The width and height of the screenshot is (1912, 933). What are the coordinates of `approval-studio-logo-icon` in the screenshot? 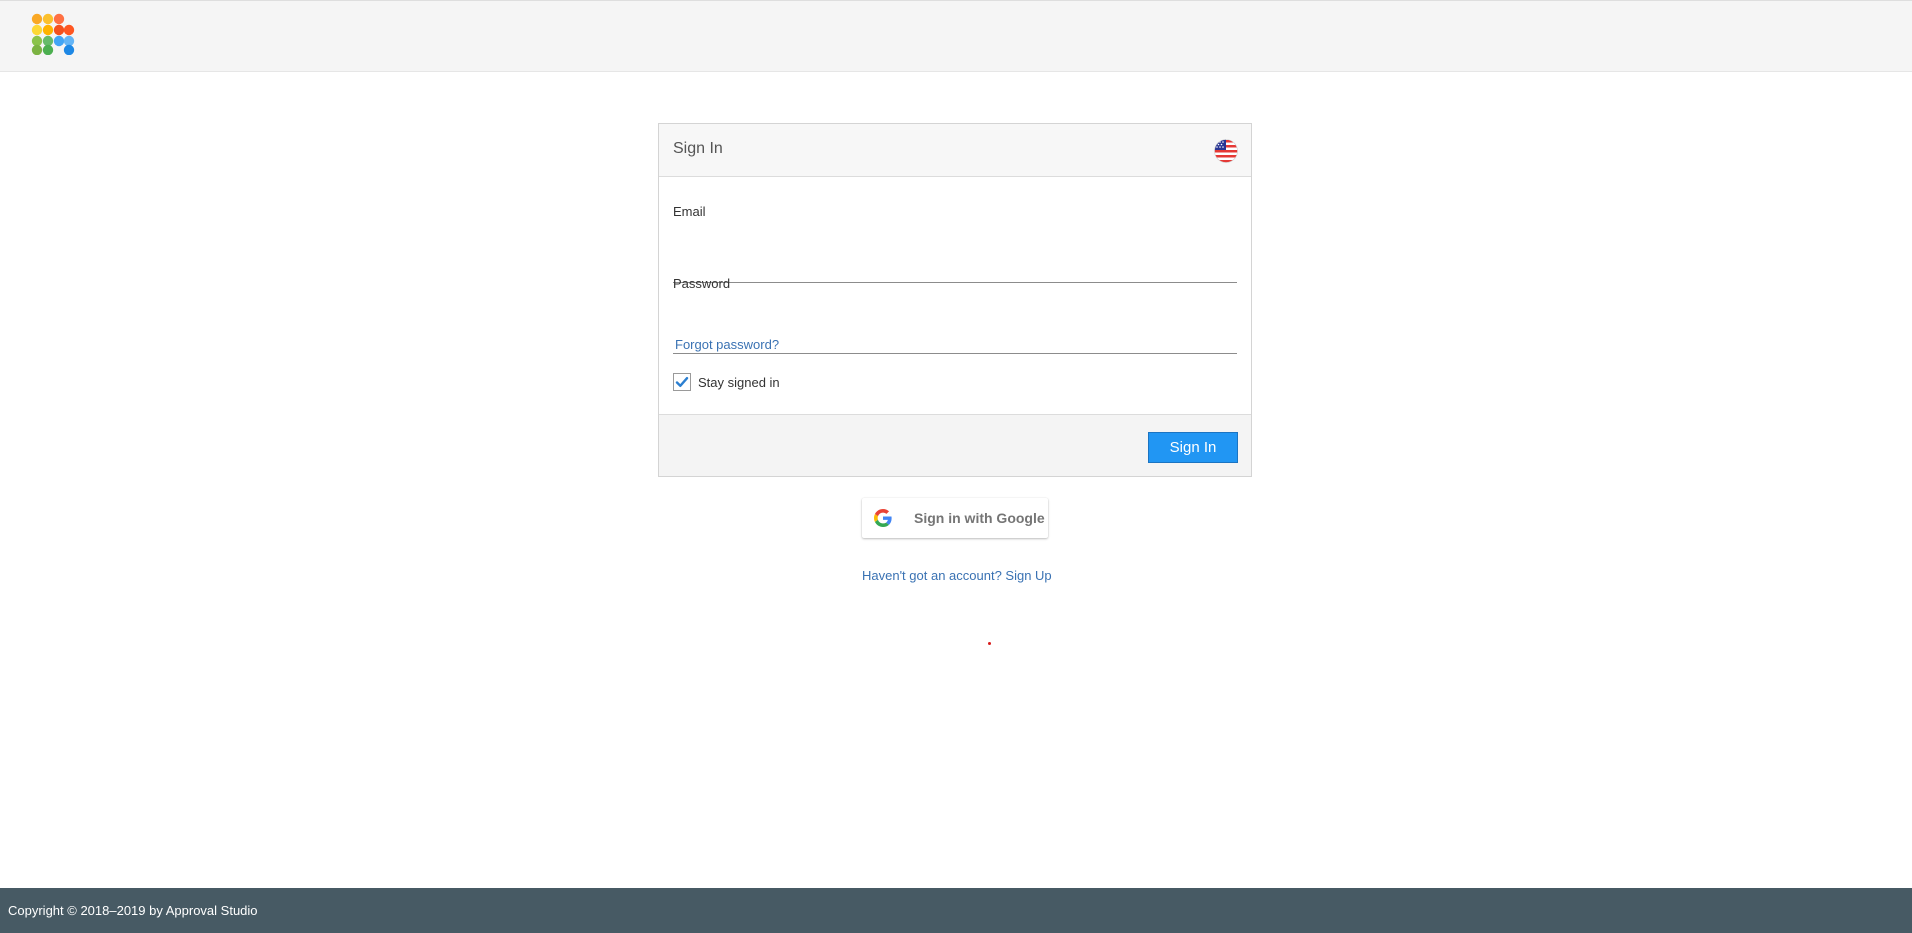 It's located at (53, 34).